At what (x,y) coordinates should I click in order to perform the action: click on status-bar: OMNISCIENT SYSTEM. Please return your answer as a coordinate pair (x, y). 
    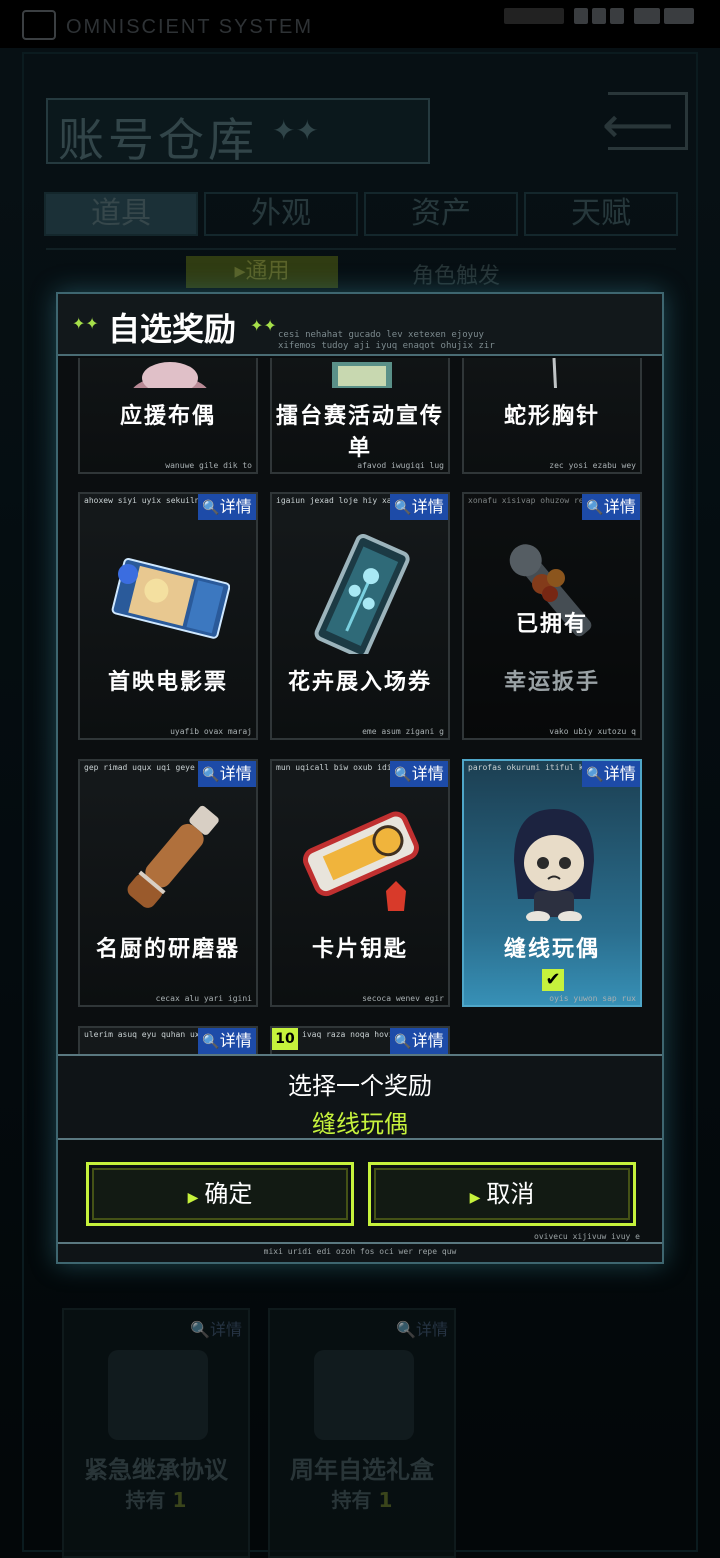
    Looking at the image, I should click on (360, 24).